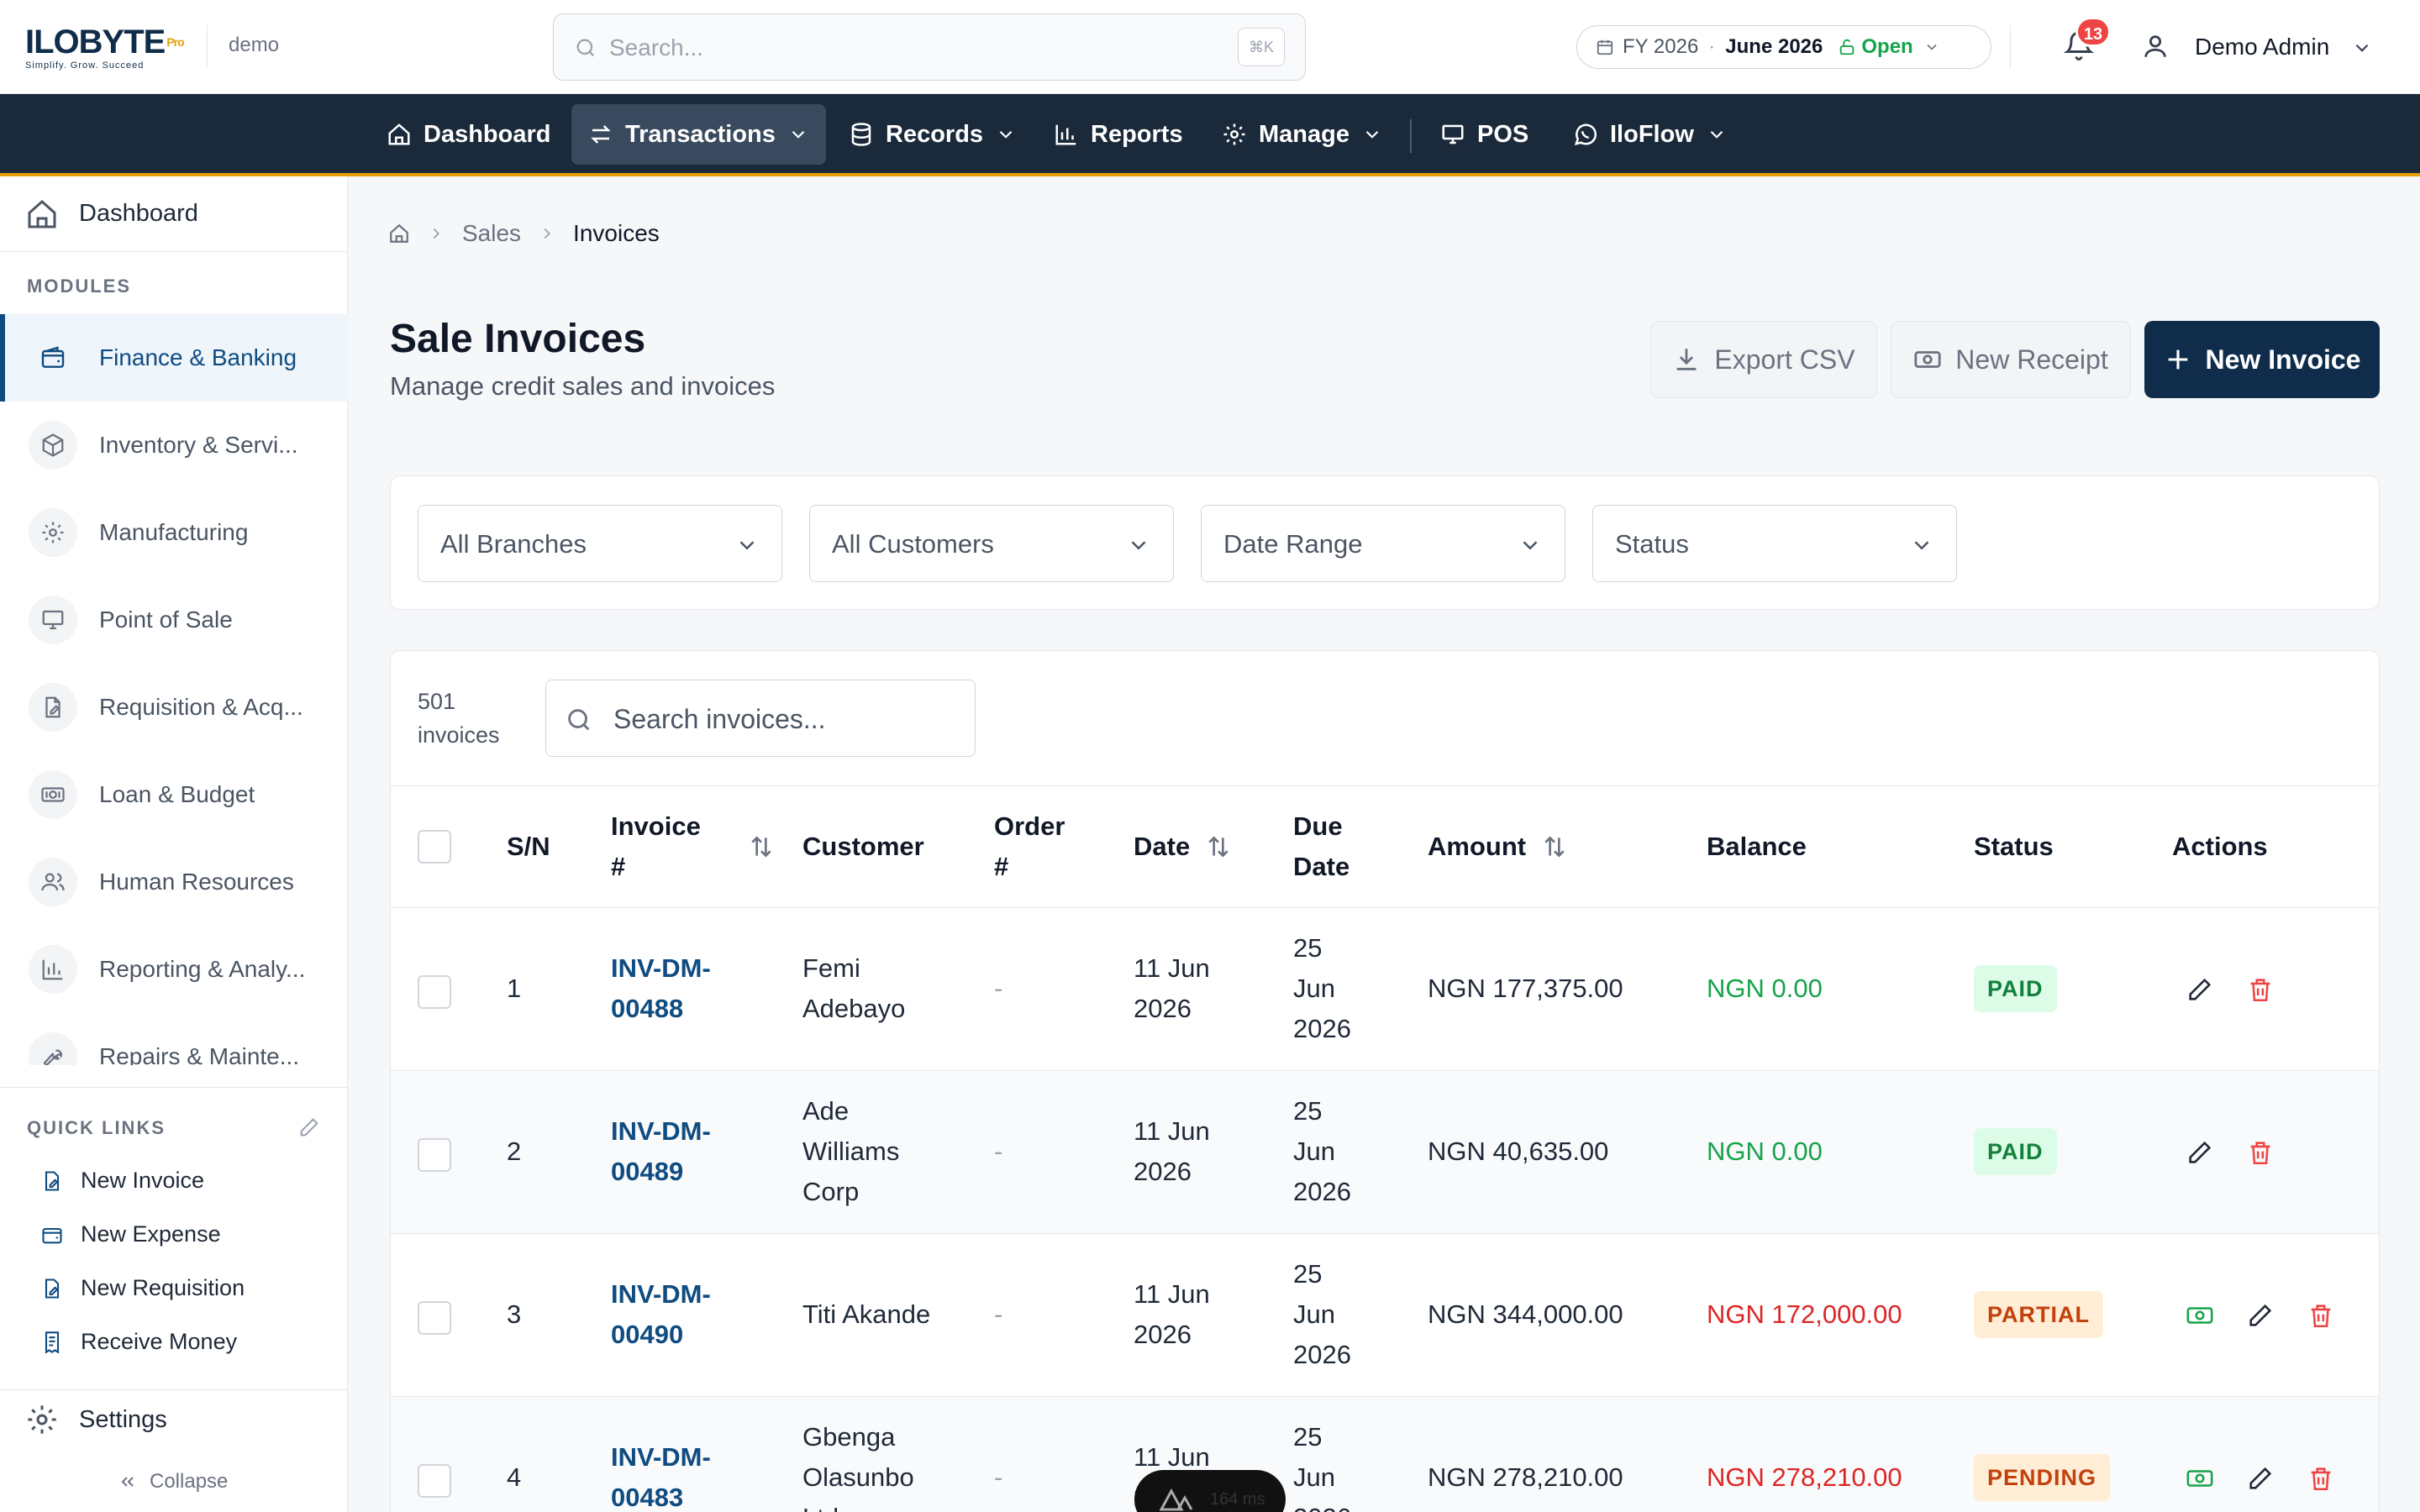  Describe the element at coordinates (693, 846) in the screenshot. I see `col-invoice: Invoice #` at that location.